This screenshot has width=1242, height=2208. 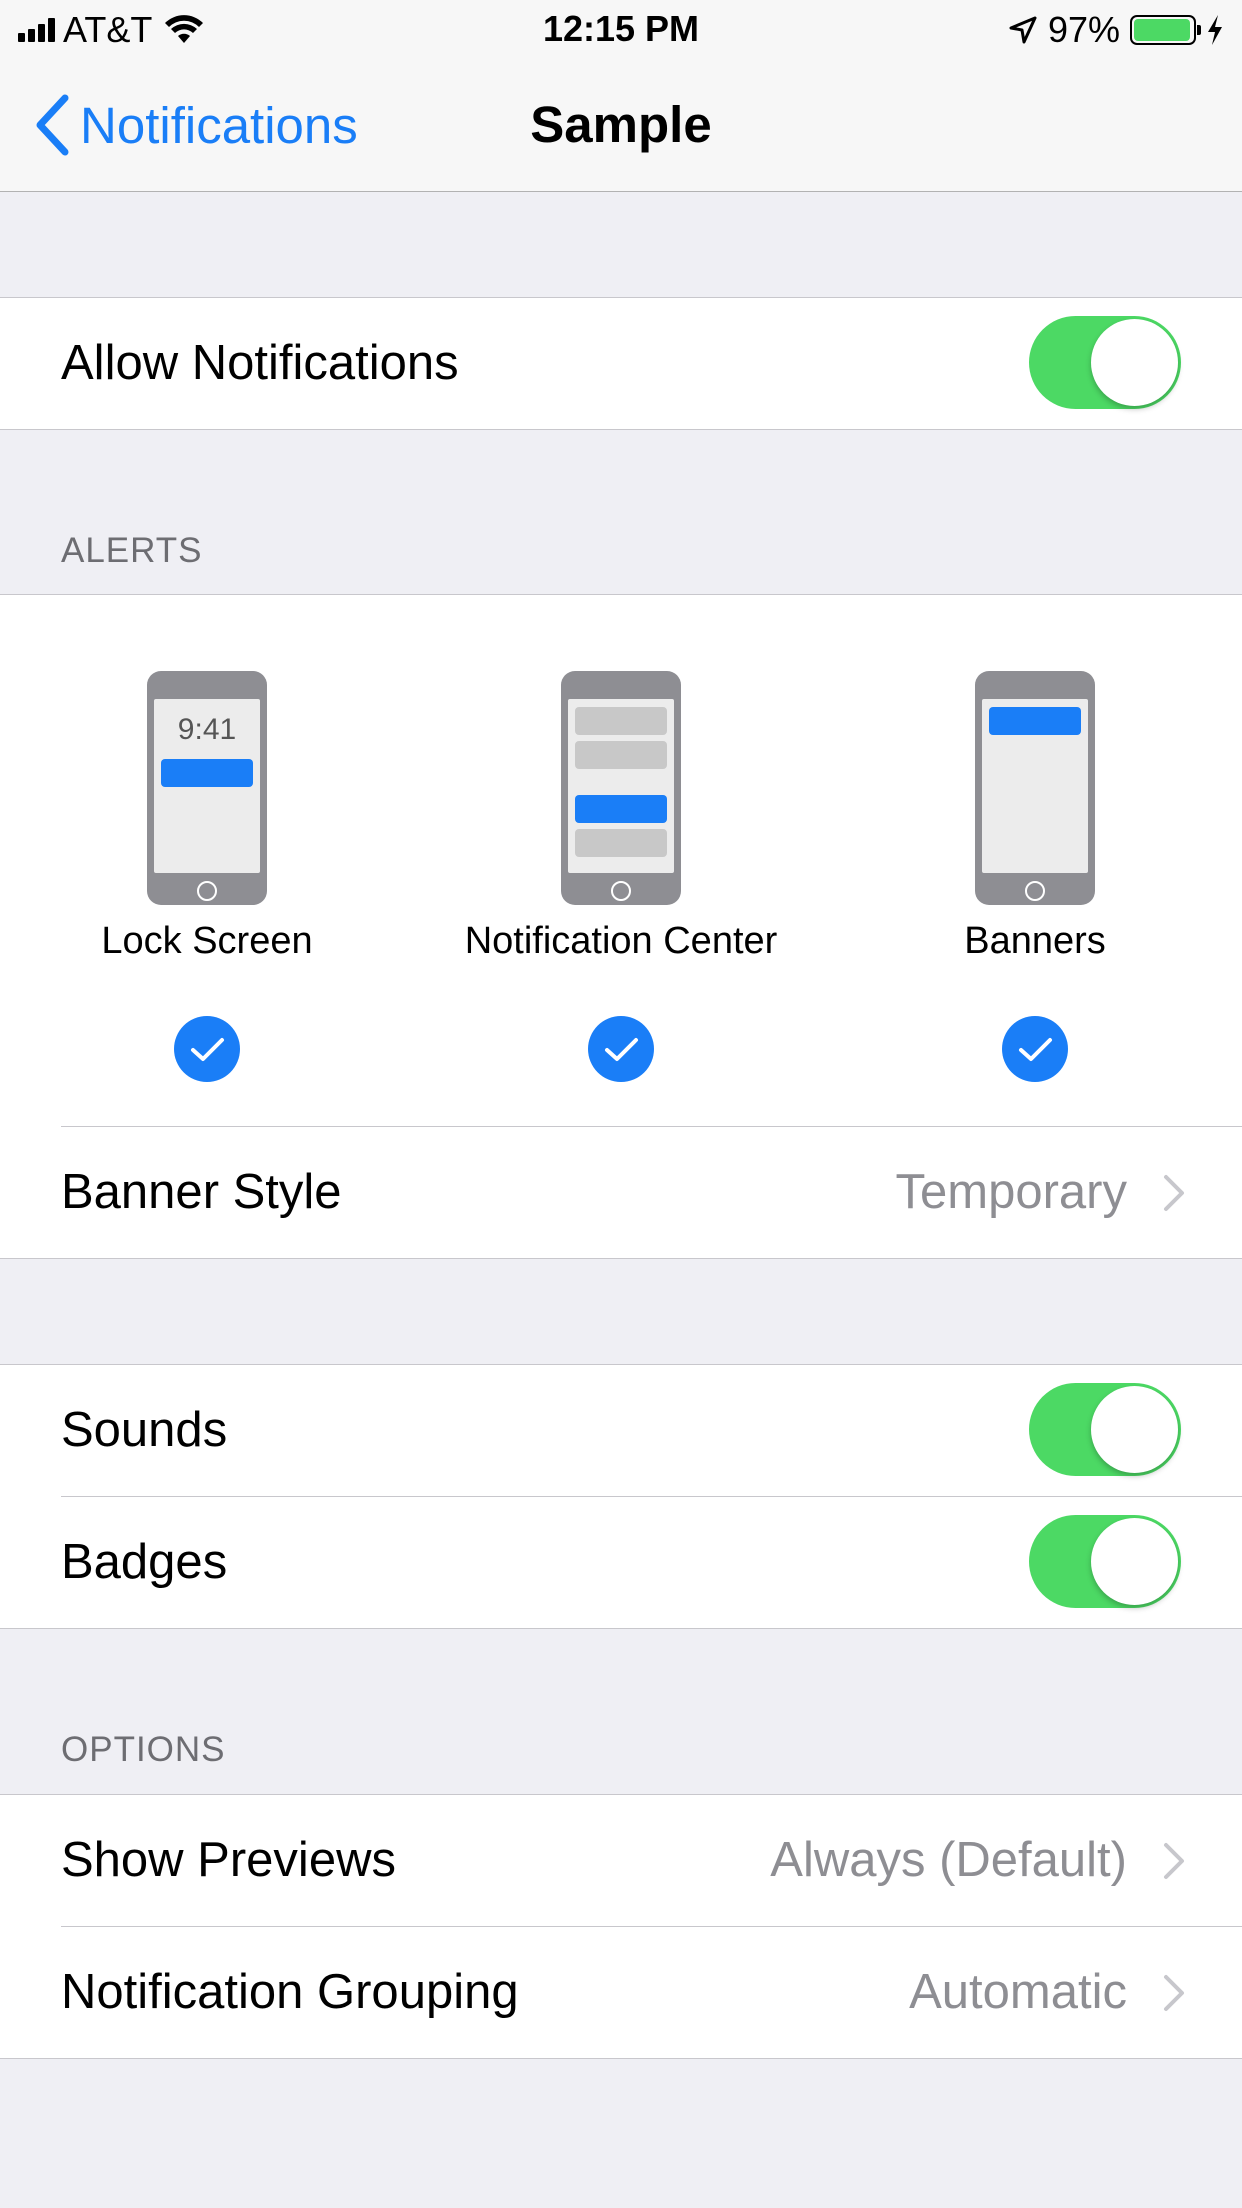 What do you see at coordinates (621, 1992) in the screenshot?
I see `notification-grouping-row: Notification Grouping Automatic` at bounding box center [621, 1992].